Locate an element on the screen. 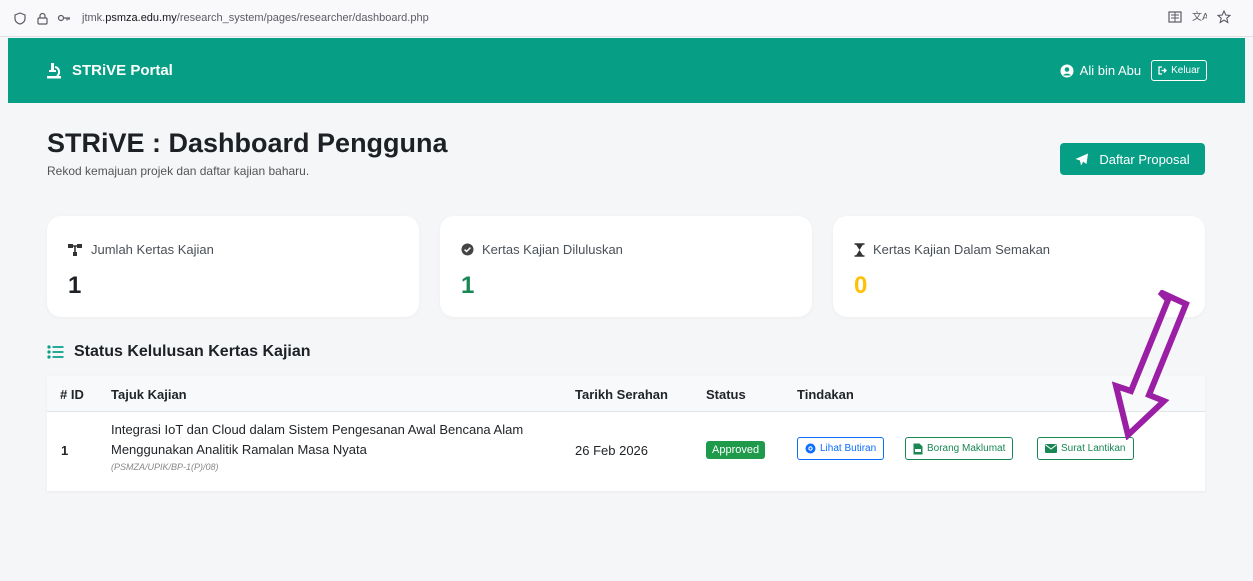  translate-icon: 文A is located at coordinates (1200, 18).